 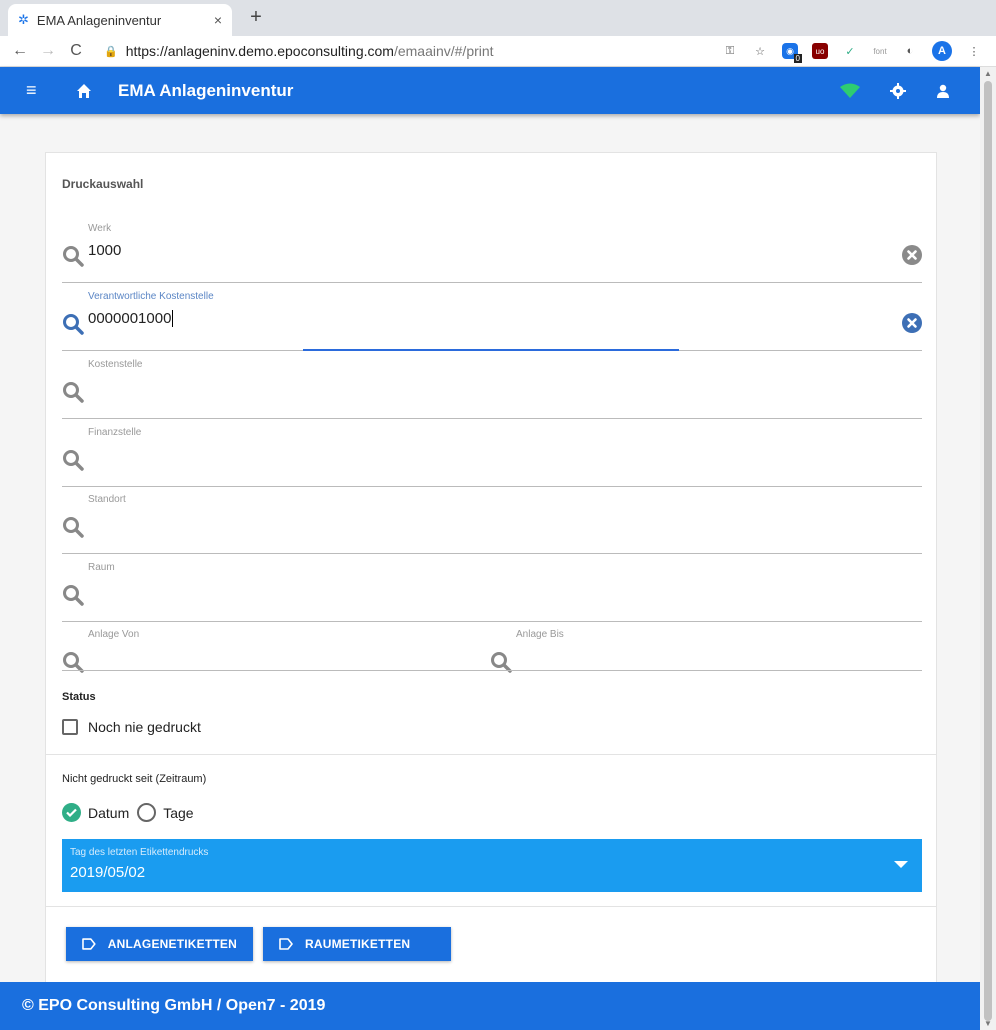 I want to click on asset-from-field: Anlage Von, so click(x=277, y=659).